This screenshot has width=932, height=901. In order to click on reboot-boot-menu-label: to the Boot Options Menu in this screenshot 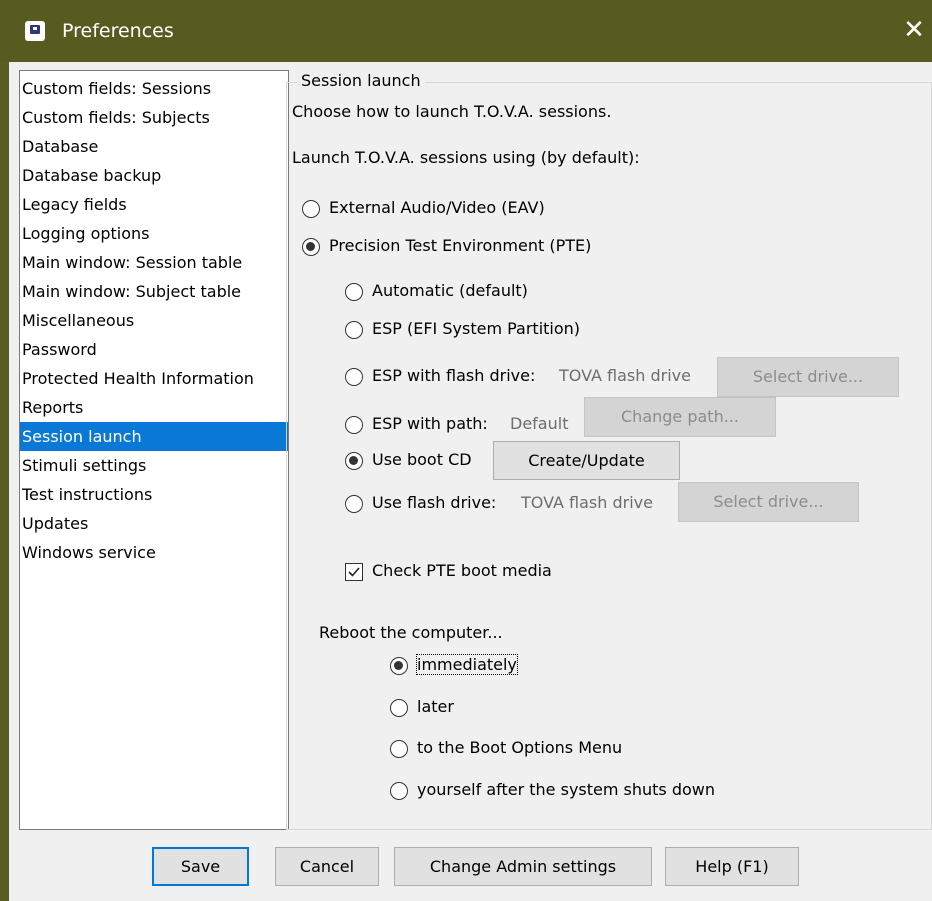, I will do `click(519, 747)`.